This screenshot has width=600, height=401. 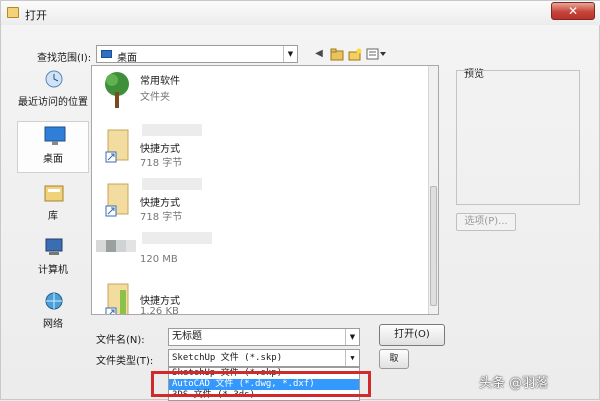 What do you see at coordinates (433, 246) in the screenshot?
I see `scrollbar-thumb` at bounding box center [433, 246].